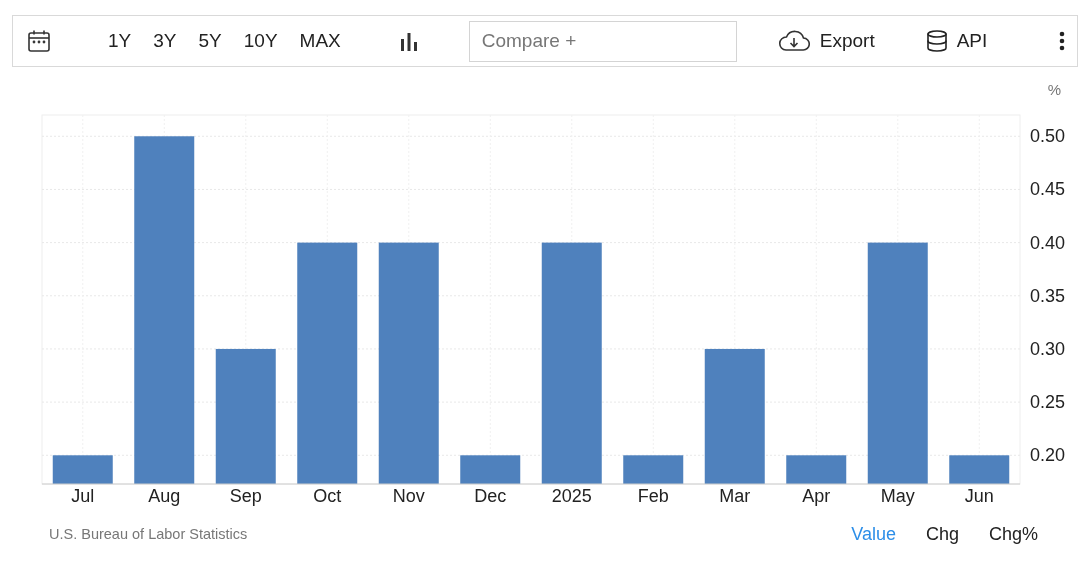 The width and height of the screenshot is (1090, 563). I want to click on y-tick-label: 0.20, so click(1048, 455).